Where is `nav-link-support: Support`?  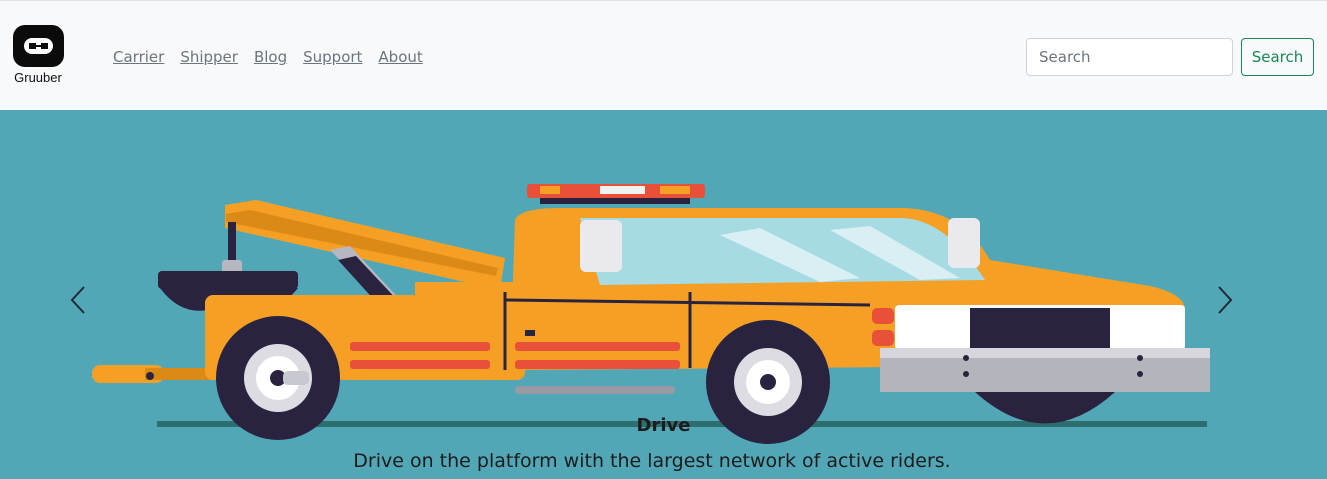 nav-link-support: Support is located at coordinates (332, 57).